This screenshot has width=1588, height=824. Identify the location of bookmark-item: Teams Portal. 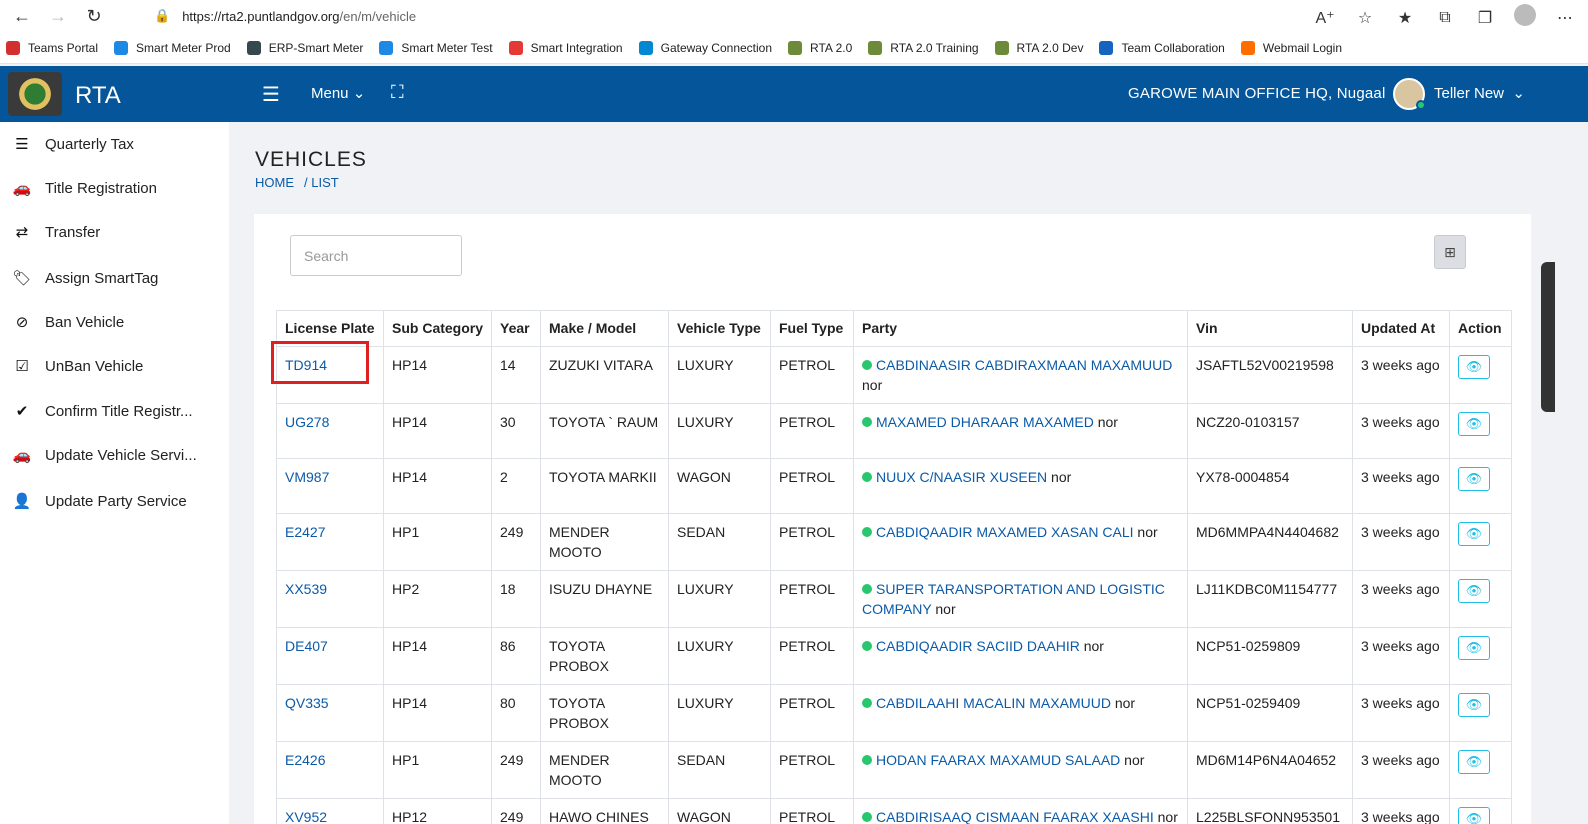
(52, 47).